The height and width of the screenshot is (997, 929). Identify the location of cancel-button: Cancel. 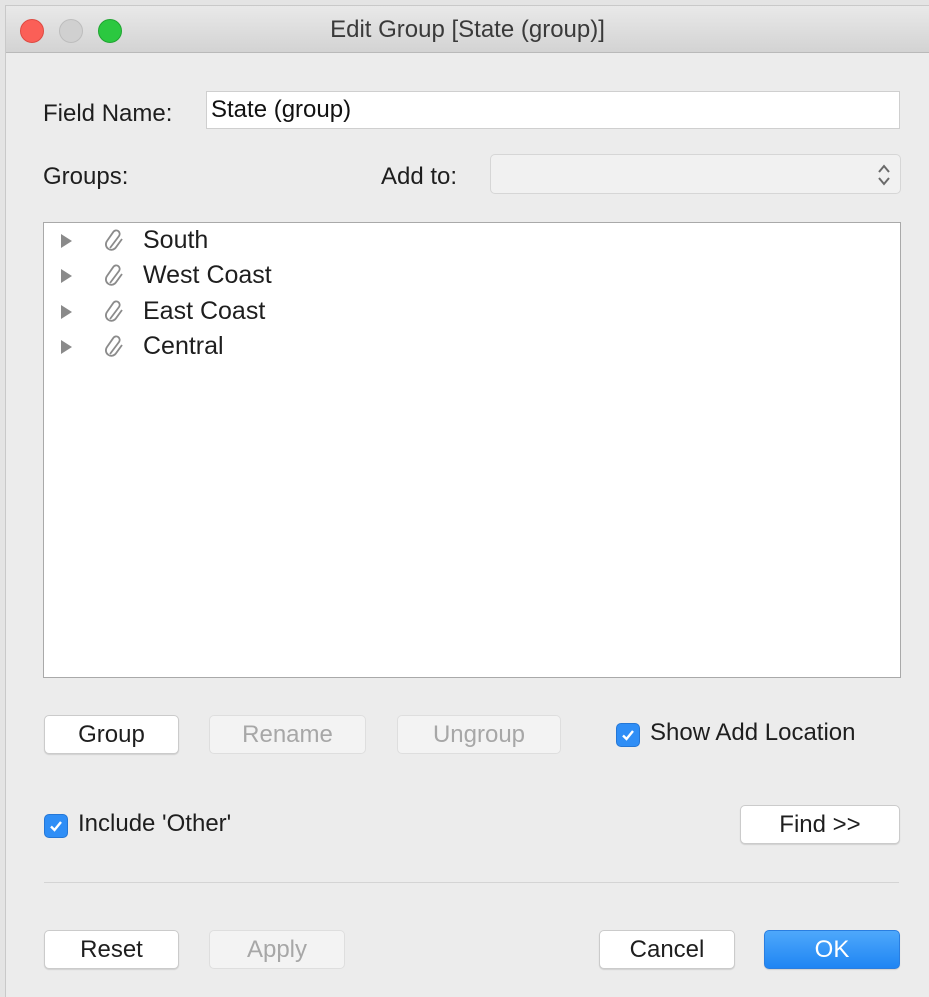
(667, 949).